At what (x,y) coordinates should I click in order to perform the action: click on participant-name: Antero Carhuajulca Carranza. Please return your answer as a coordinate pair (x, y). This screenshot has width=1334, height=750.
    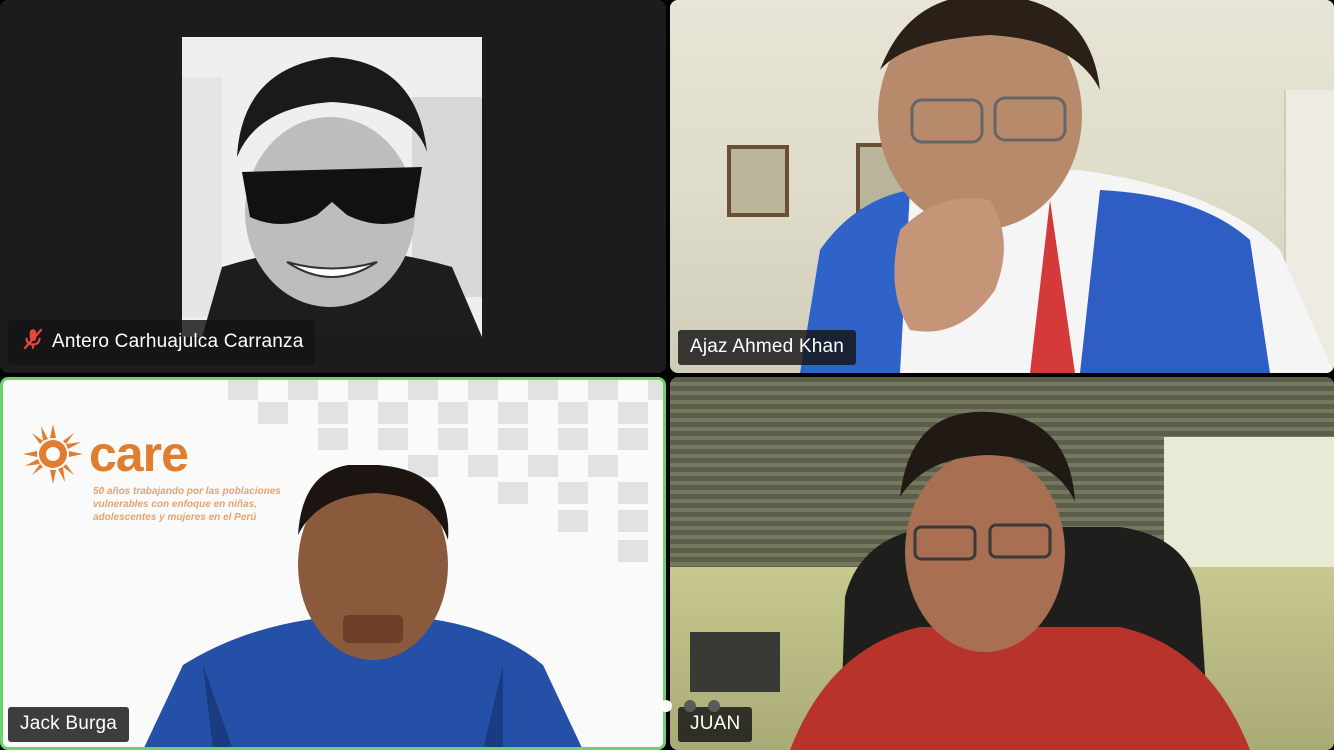
    Looking at the image, I should click on (178, 341).